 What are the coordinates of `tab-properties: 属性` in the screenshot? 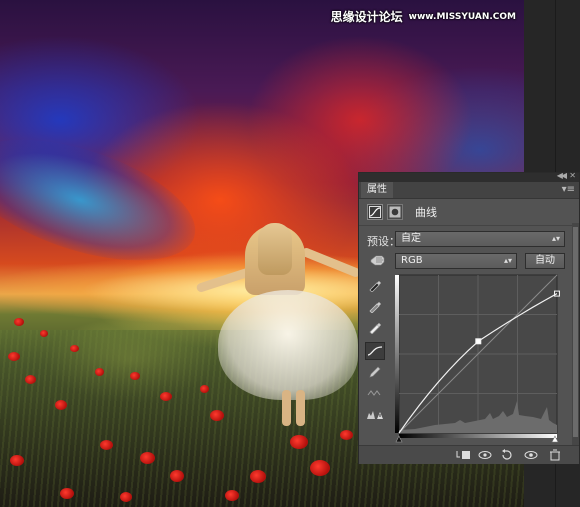 It's located at (377, 190).